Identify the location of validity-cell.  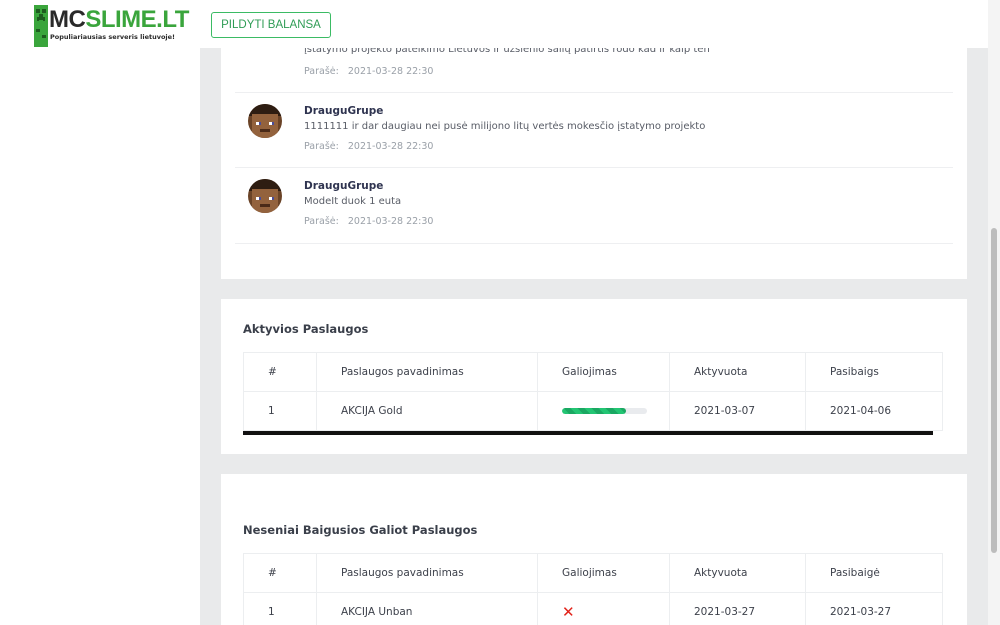
(603, 411).